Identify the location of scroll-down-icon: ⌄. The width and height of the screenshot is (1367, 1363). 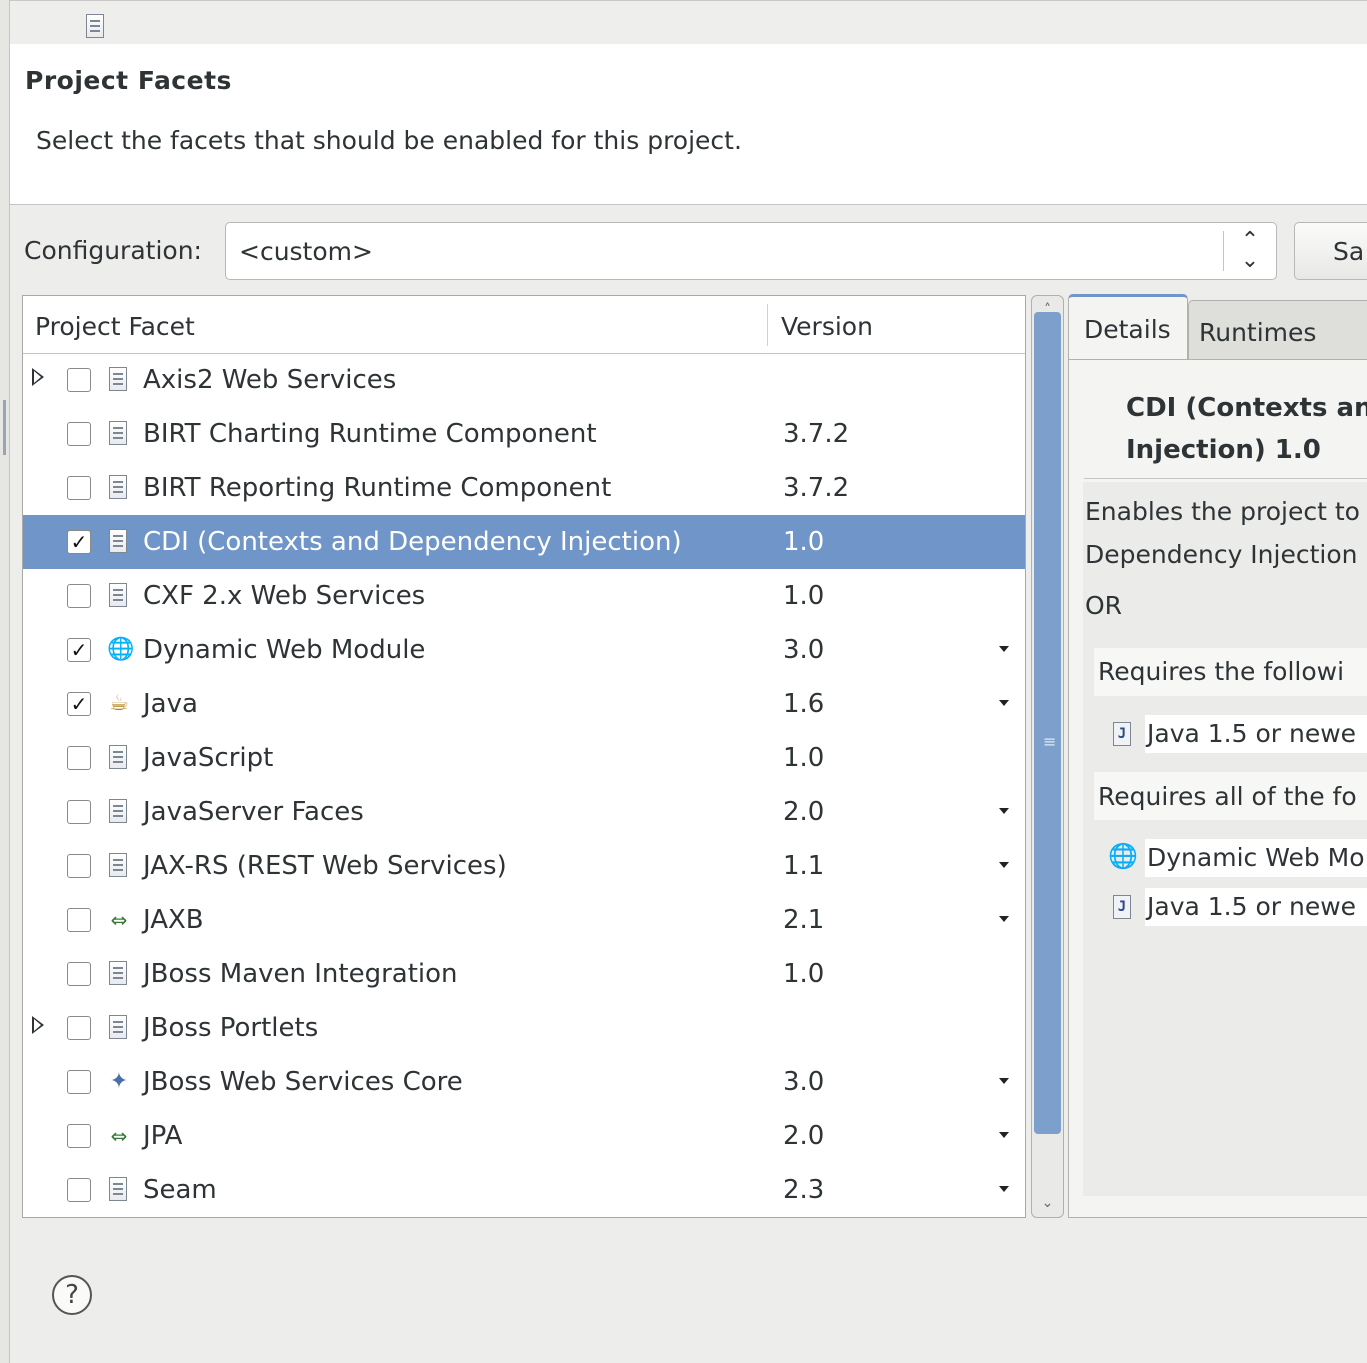
(1047, 1203).